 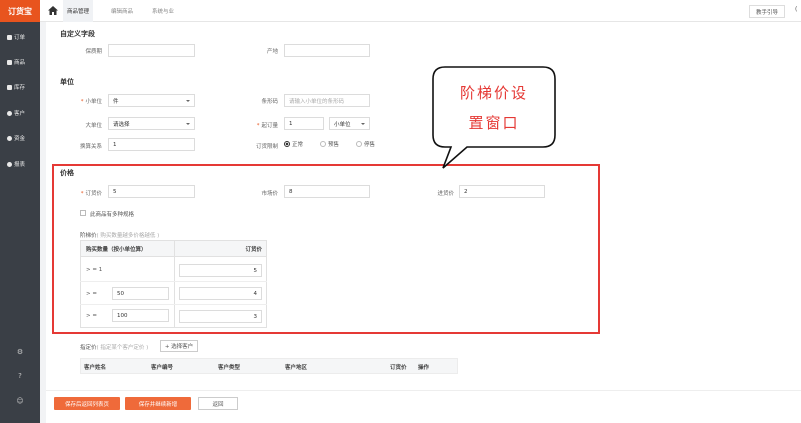 I want to click on tab-system: 系统与业, so click(x=163, y=11).